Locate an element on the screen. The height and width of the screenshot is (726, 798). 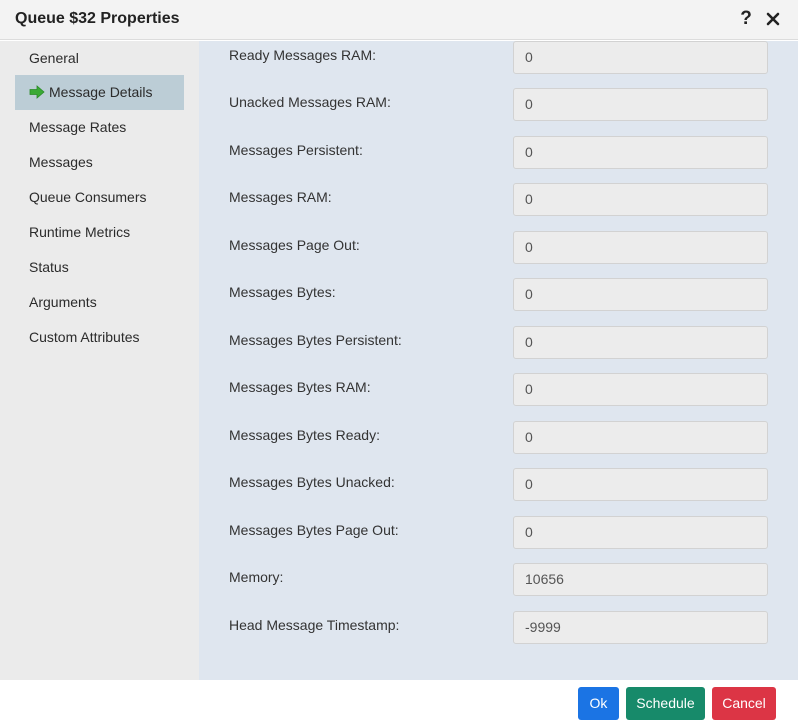
messages-page-out-field: 0 is located at coordinates (640, 247).